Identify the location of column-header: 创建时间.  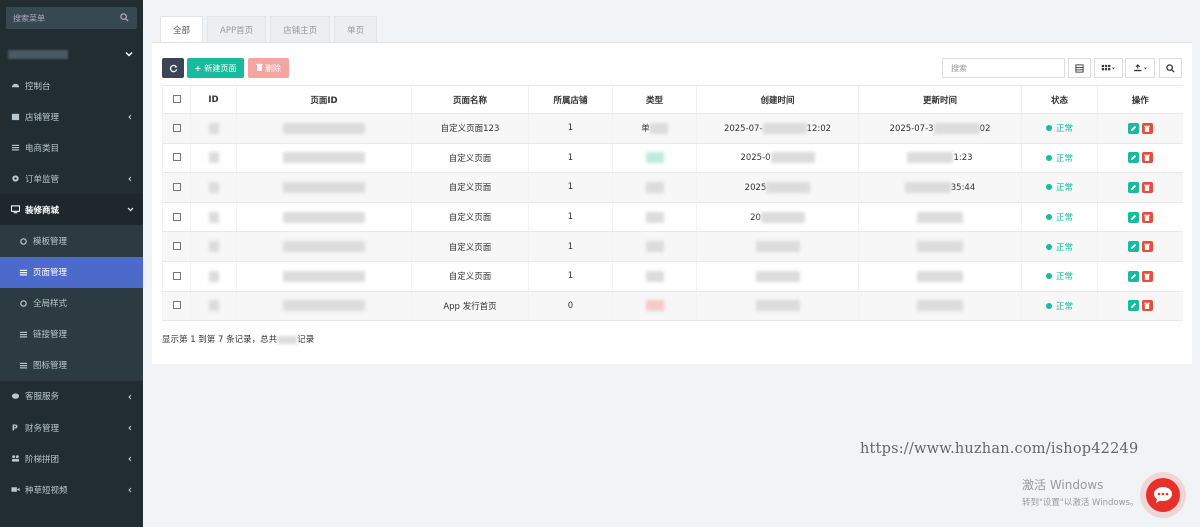
(777, 99).